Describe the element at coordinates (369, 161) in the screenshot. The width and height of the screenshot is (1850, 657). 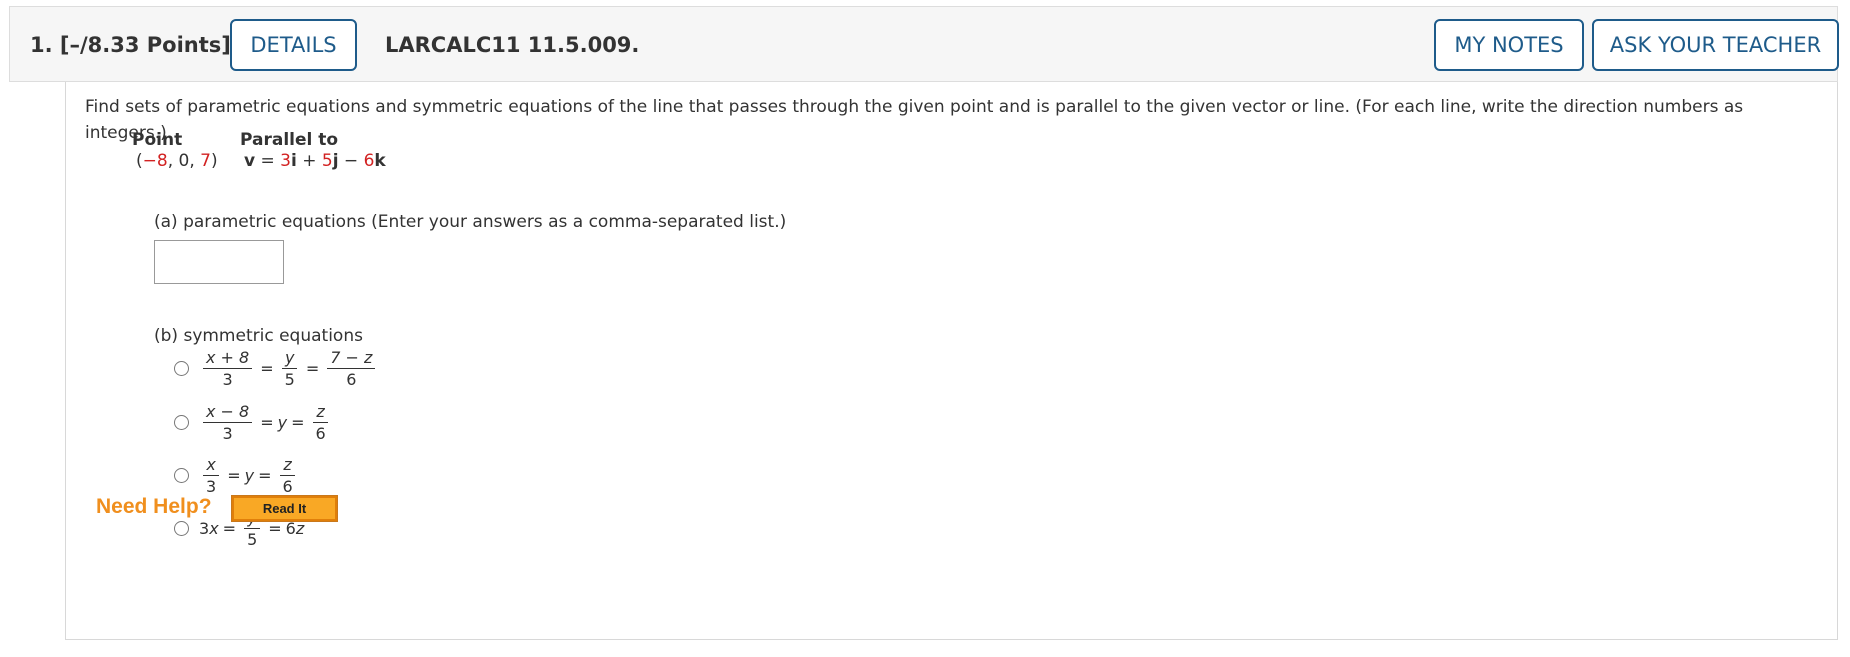
I see `vector-coef-k: 6` at that location.